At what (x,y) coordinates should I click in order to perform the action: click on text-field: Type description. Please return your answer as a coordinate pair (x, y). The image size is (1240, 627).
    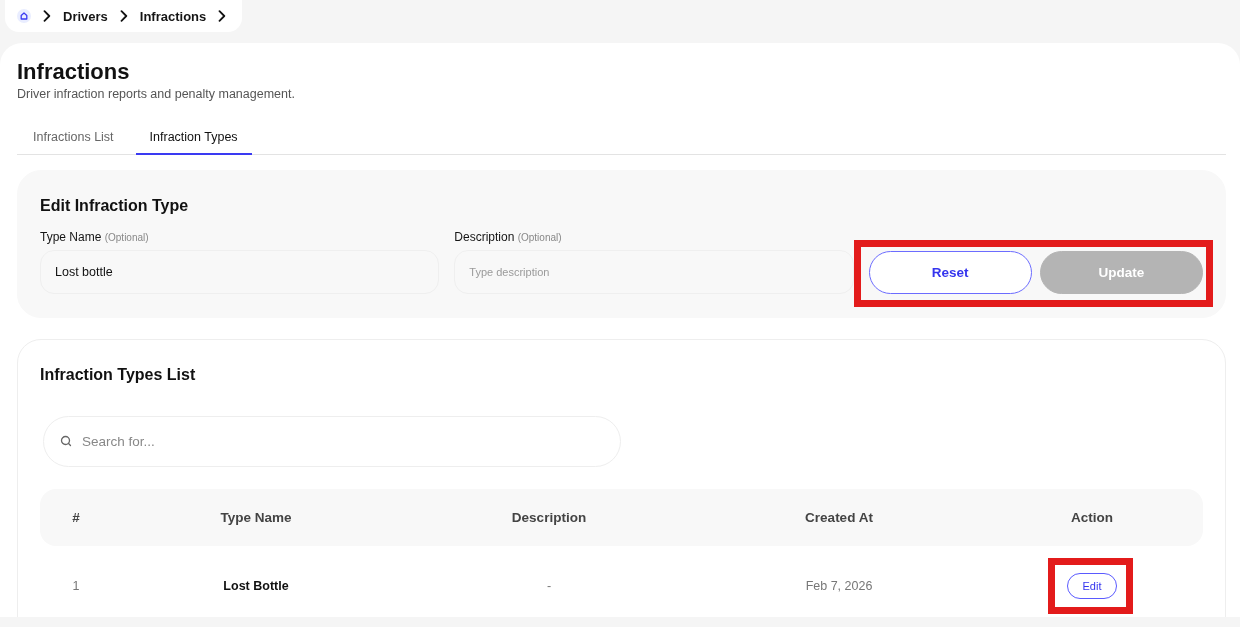
    Looking at the image, I should click on (654, 272).